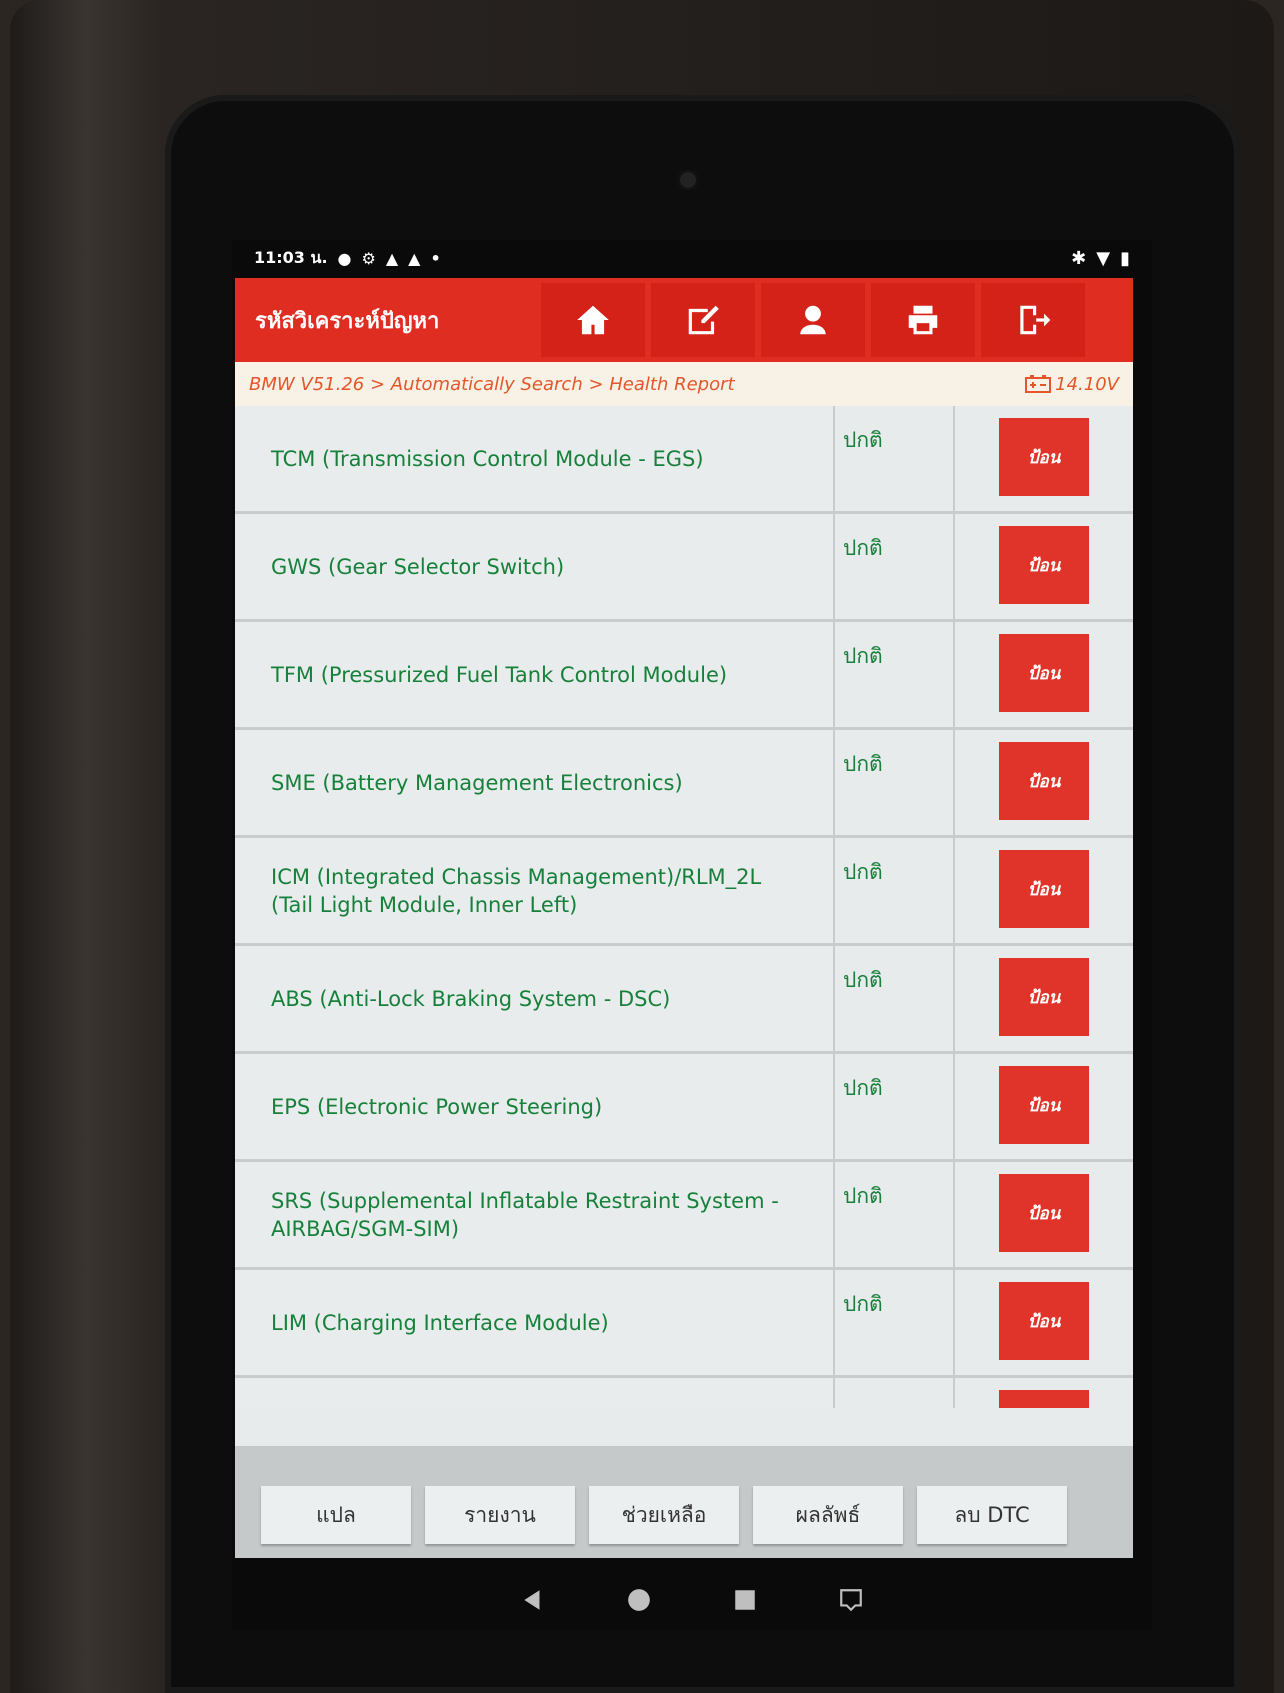  I want to click on back-icon, so click(533, 1600).